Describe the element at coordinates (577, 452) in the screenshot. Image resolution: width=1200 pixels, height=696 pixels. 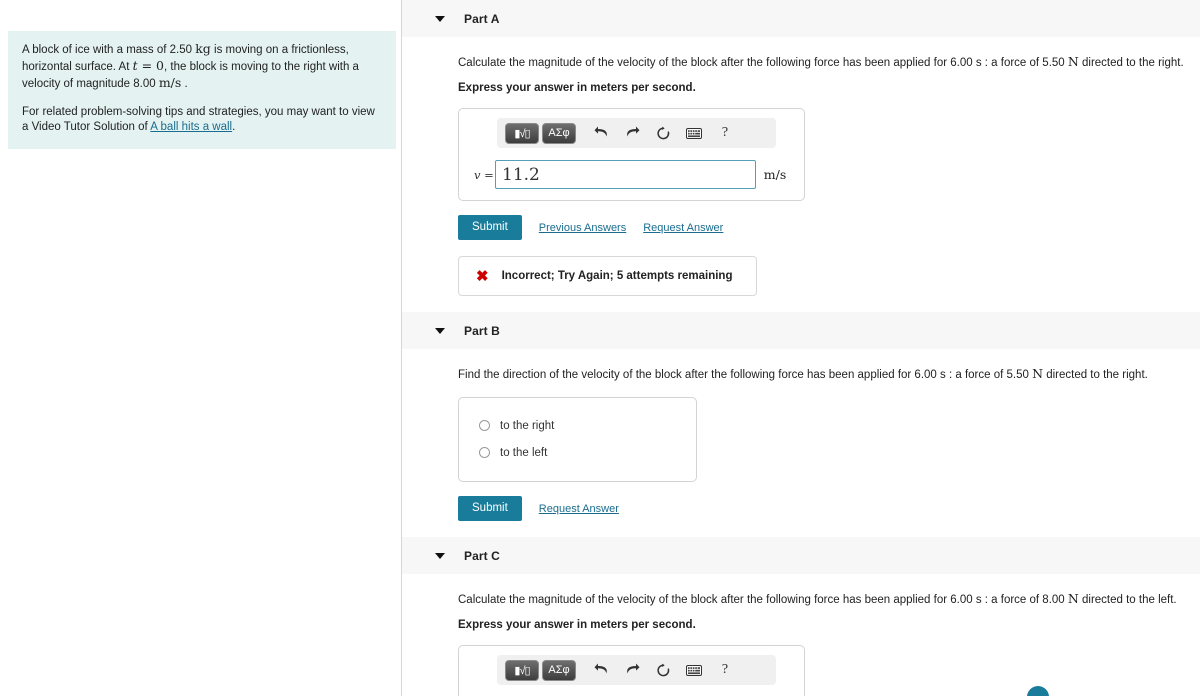
I see `part-b-option-to-the-left: to the left` at that location.